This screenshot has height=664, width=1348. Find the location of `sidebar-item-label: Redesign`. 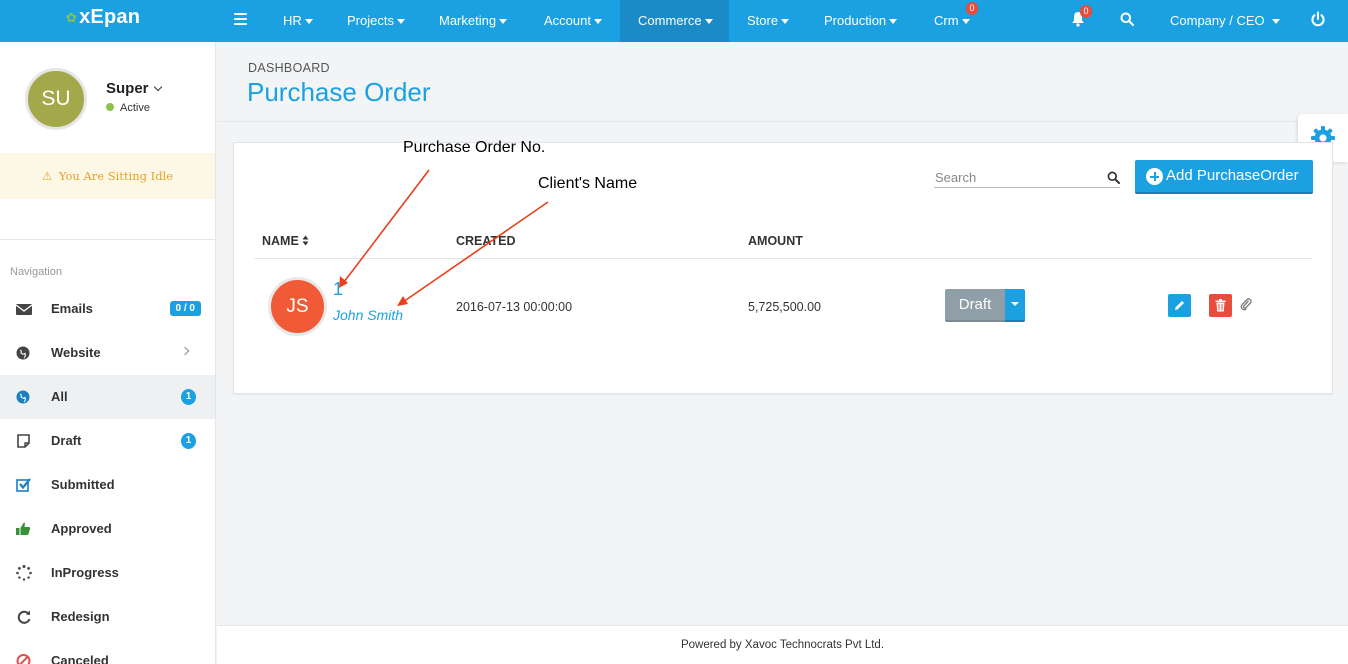

sidebar-item-label: Redesign is located at coordinates (80, 616).